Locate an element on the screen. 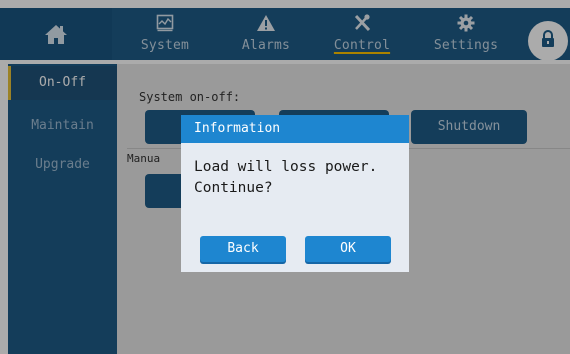 This screenshot has height=354, width=570. dialog-message: Load will loss power. Continue? is located at coordinates (286, 177).